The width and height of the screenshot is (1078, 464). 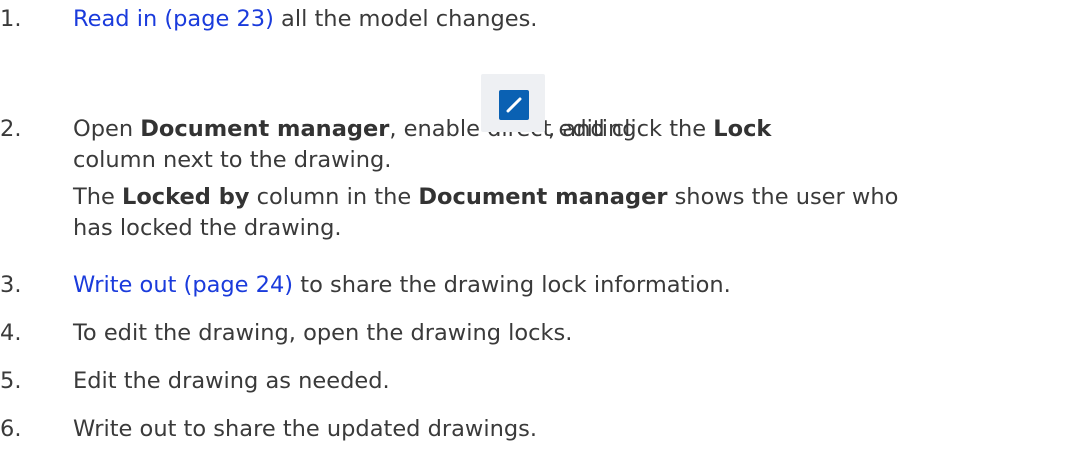 What do you see at coordinates (513, 103) in the screenshot?
I see `pencil-edit-icon` at bounding box center [513, 103].